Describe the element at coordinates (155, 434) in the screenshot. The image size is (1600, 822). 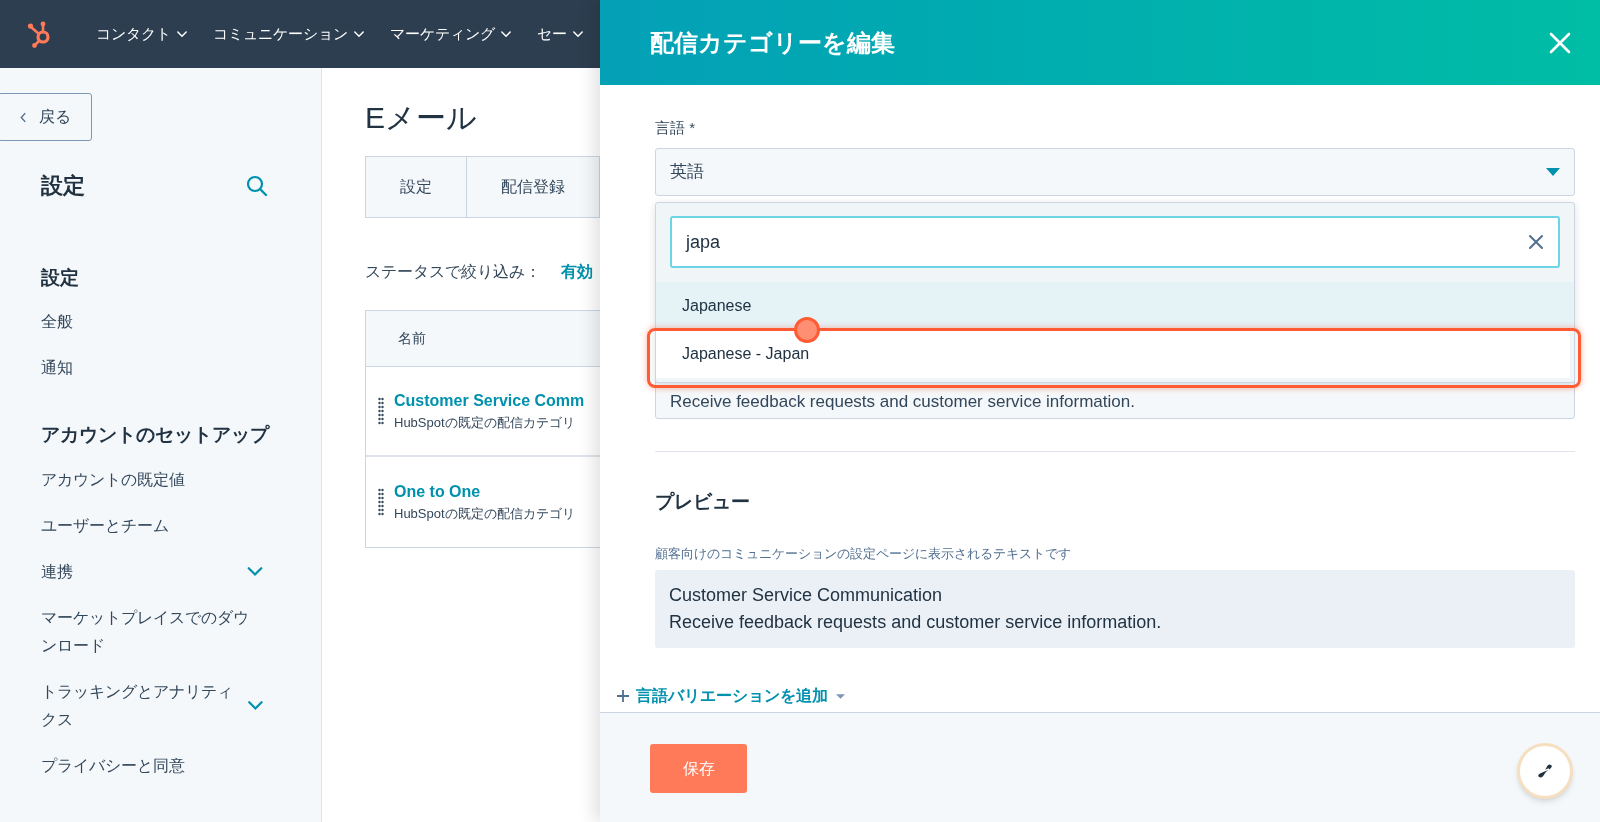
I see `section-heading: アカウントのセットアップ` at that location.